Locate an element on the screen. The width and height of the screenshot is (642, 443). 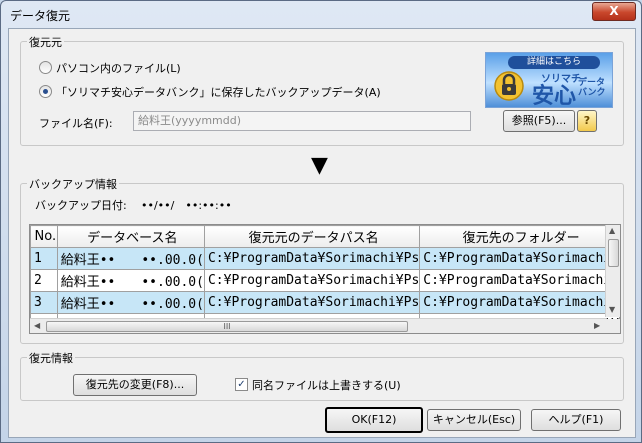
source-group-title: 復元元 is located at coordinates (45, 42).